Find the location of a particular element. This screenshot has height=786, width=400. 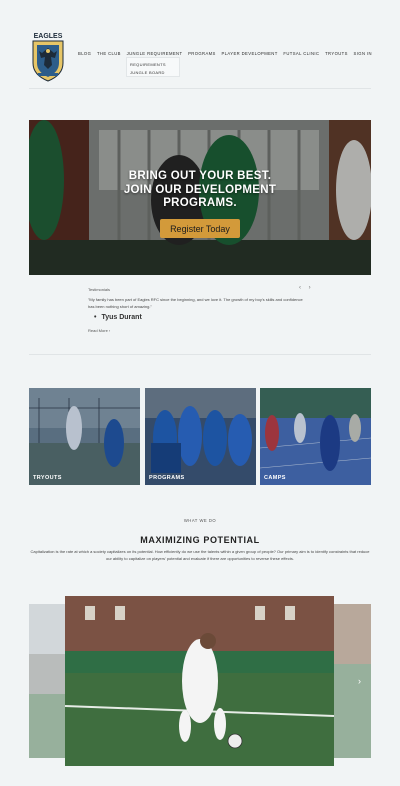

card-camps: CAMPS is located at coordinates (315, 436).